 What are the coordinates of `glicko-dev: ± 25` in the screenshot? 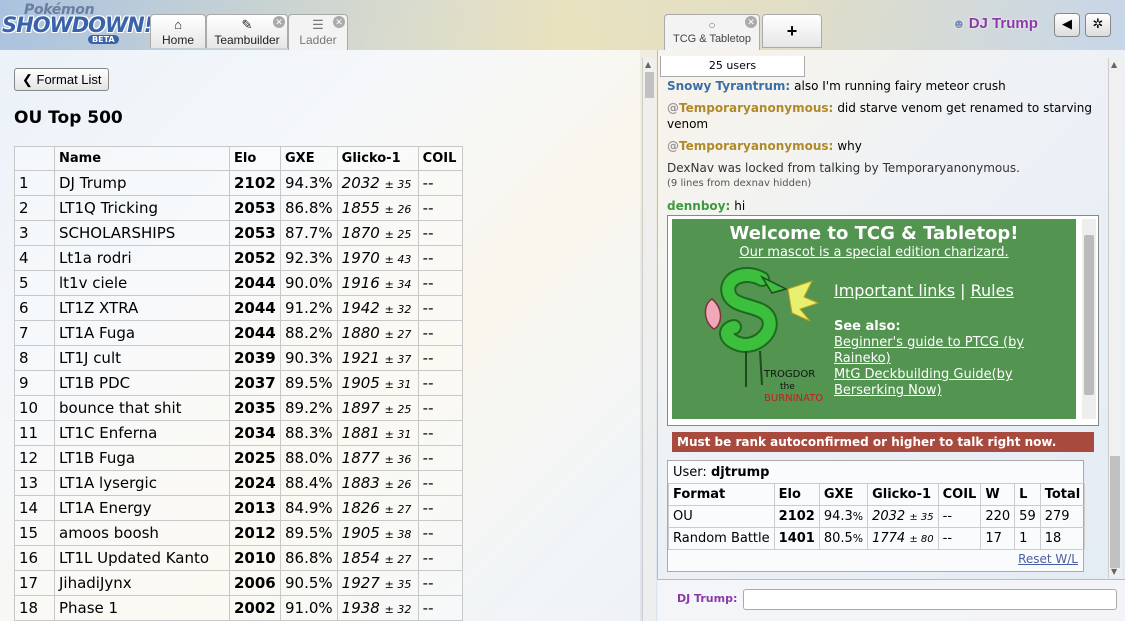 It's located at (398, 234).